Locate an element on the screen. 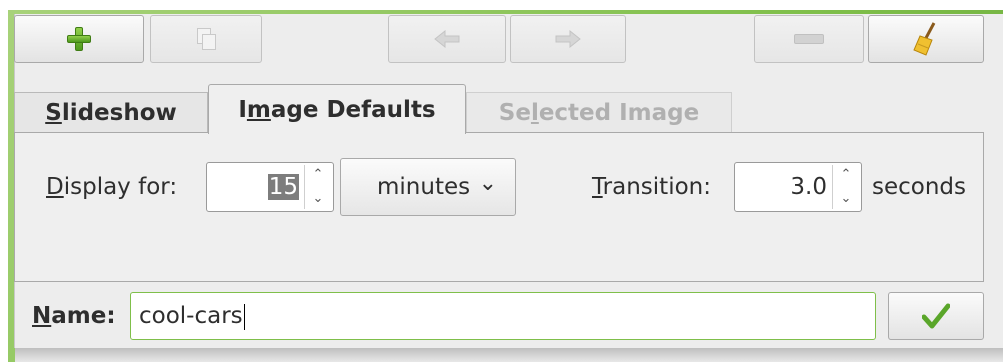  tab-selected-image-label: Selected Image is located at coordinates (599, 112).